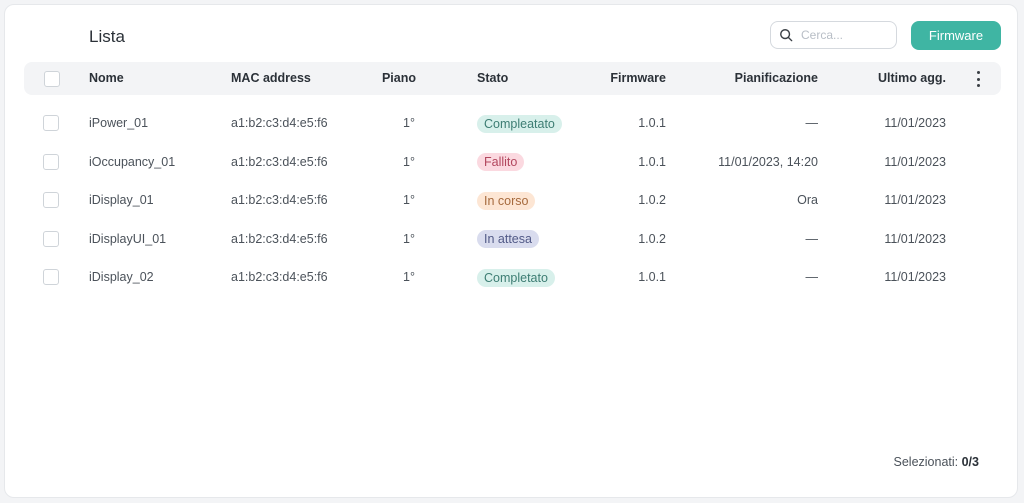  I want to click on search-input, so click(846, 35).